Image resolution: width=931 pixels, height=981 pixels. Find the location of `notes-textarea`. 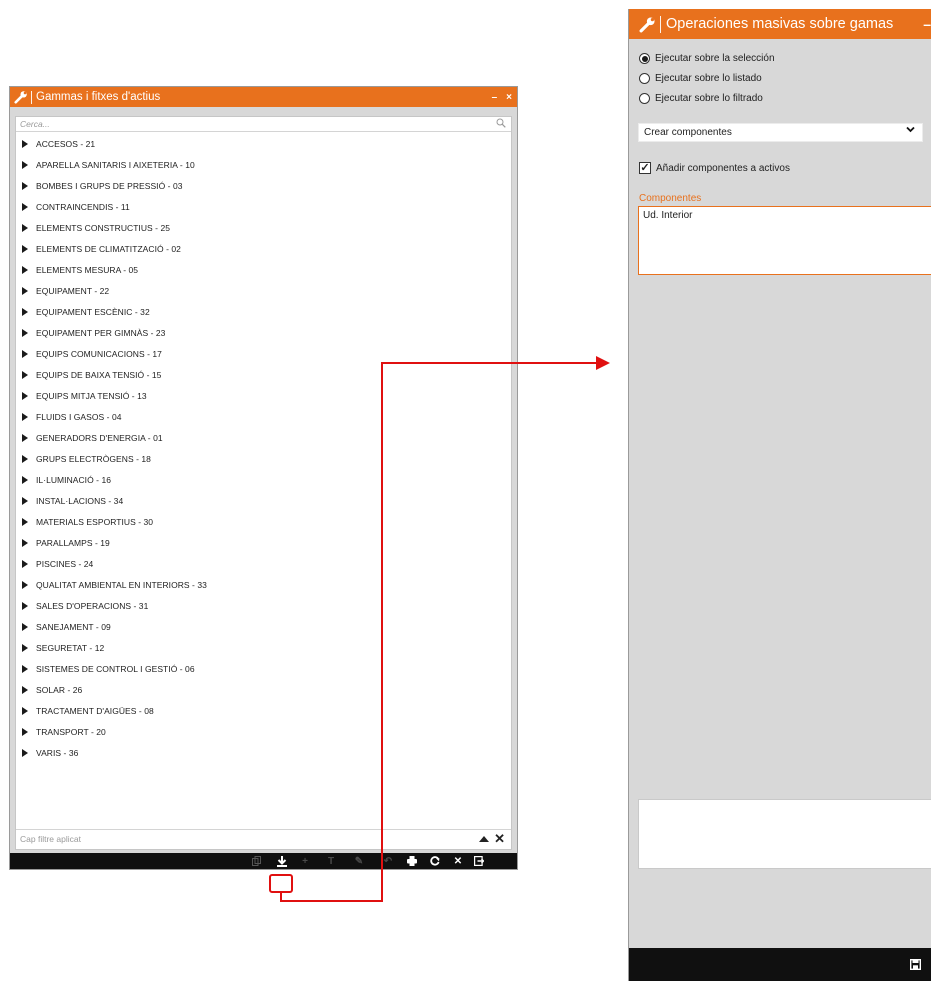

notes-textarea is located at coordinates (784, 834).